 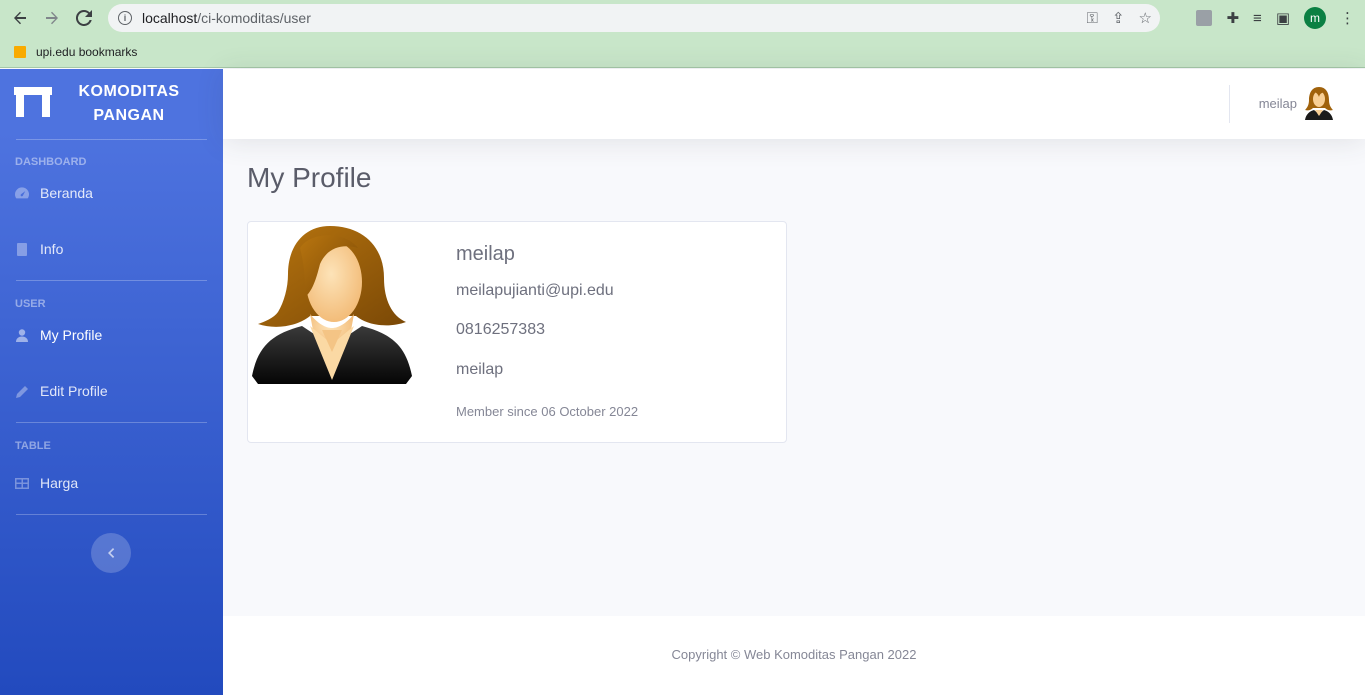 I want to click on sidebar-toggle-button, so click(x=111, y=553).